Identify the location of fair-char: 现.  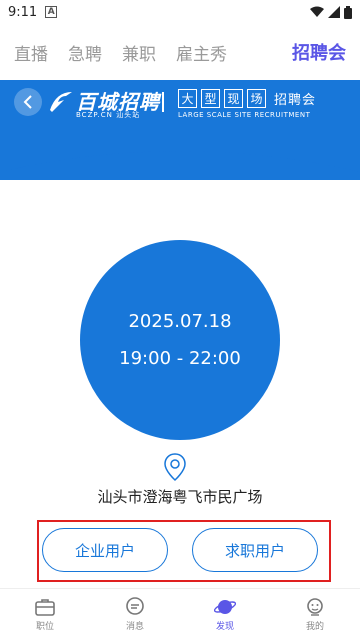
(233, 98).